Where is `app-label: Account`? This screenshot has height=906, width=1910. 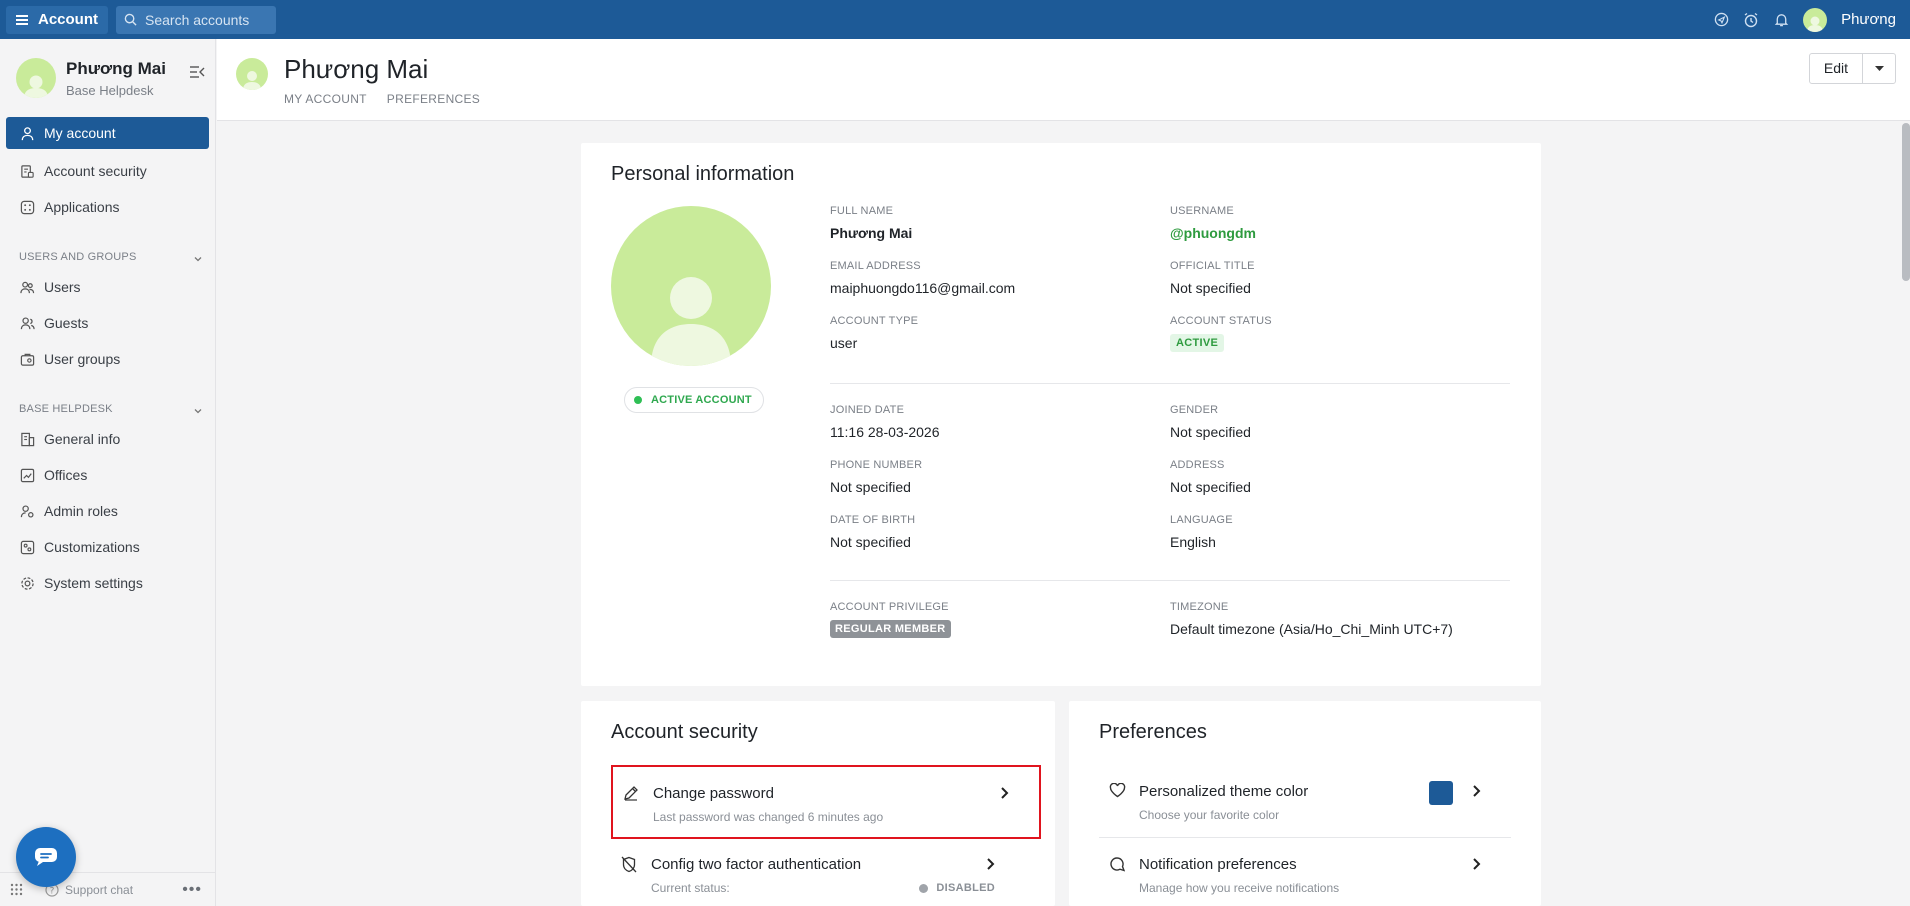 app-label: Account is located at coordinates (68, 19).